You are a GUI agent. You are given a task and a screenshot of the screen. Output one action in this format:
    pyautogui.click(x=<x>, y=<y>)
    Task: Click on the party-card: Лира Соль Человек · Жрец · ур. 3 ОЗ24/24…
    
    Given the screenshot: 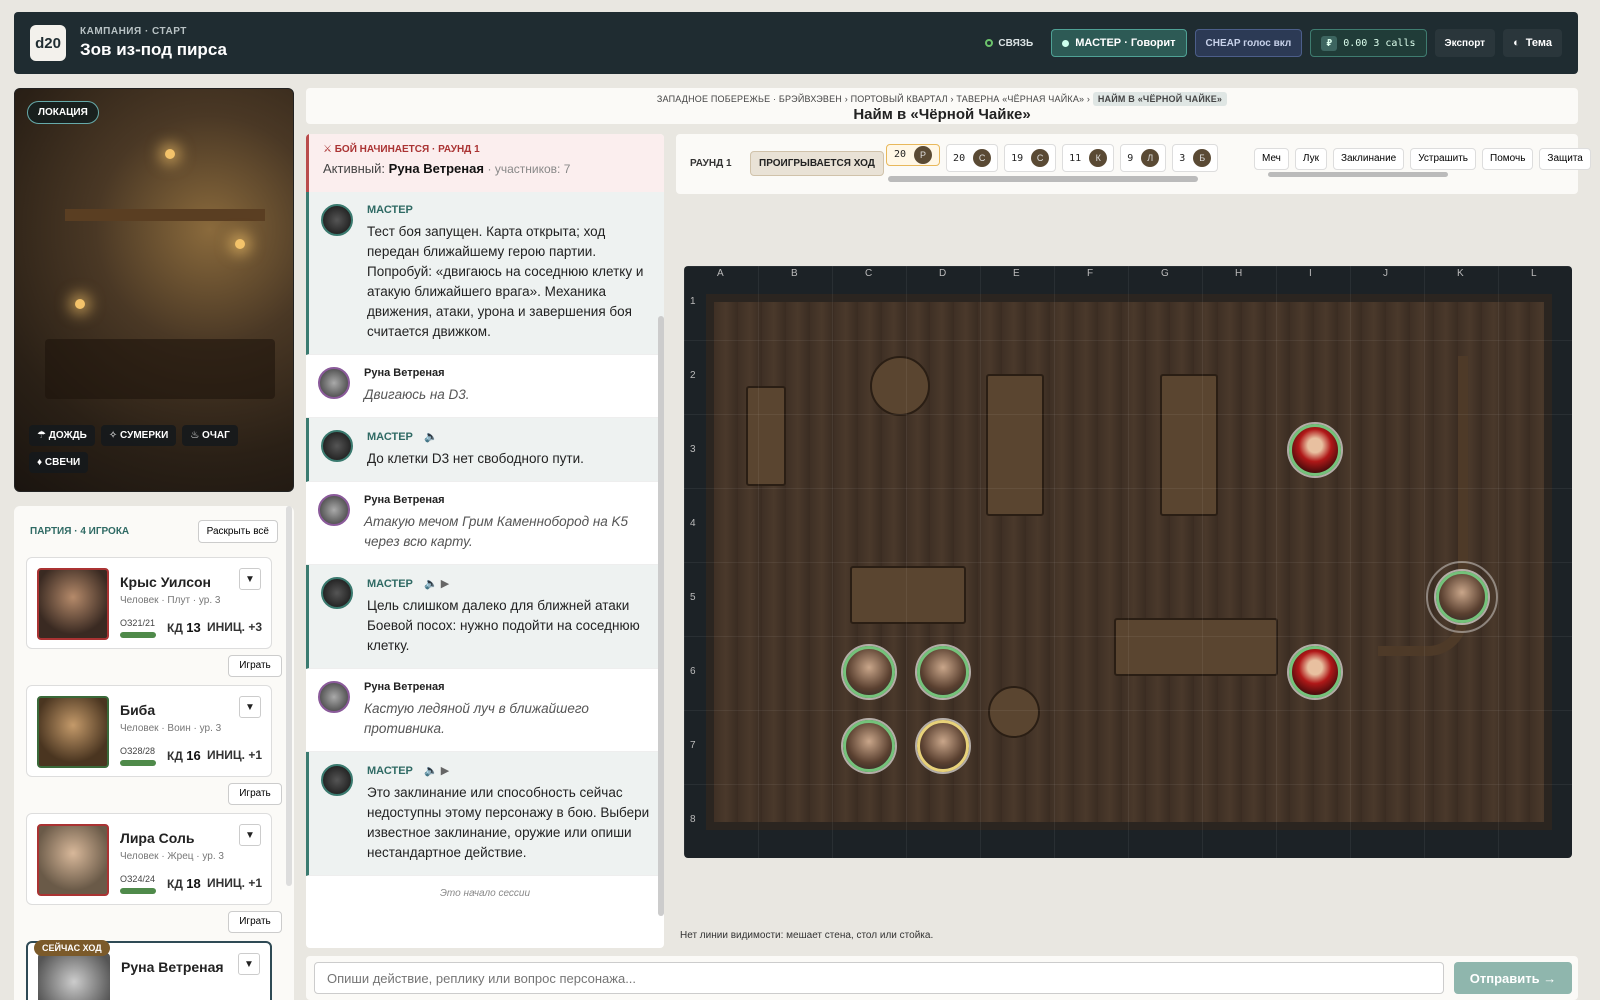 What is the action you would take?
    pyautogui.click(x=149, y=859)
    